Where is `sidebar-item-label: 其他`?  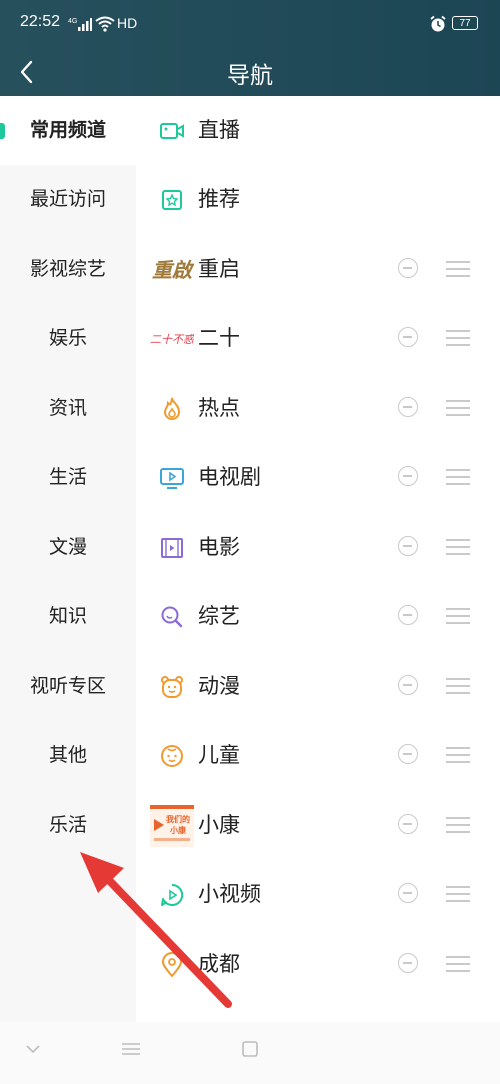 sidebar-item-label: 其他 is located at coordinates (67, 755).